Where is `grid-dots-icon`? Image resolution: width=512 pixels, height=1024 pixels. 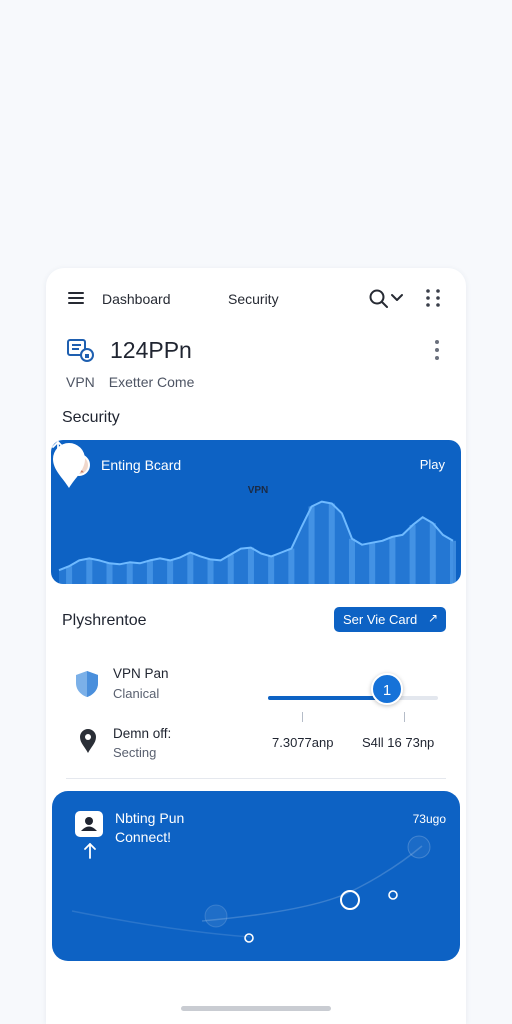 grid-dots-icon is located at coordinates (433, 298).